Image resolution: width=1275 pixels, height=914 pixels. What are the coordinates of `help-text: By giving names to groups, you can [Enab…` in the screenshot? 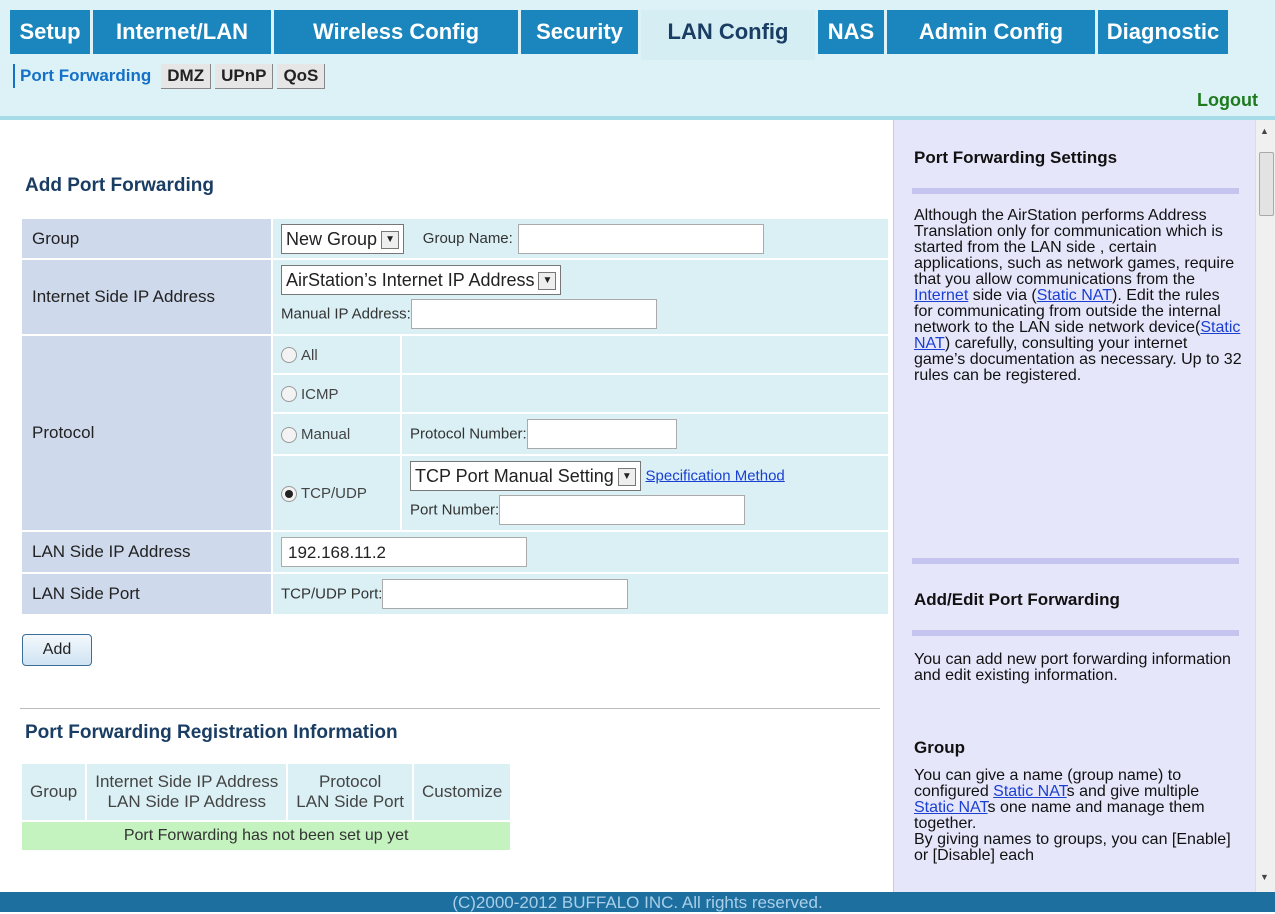 It's located at (1072, 847).